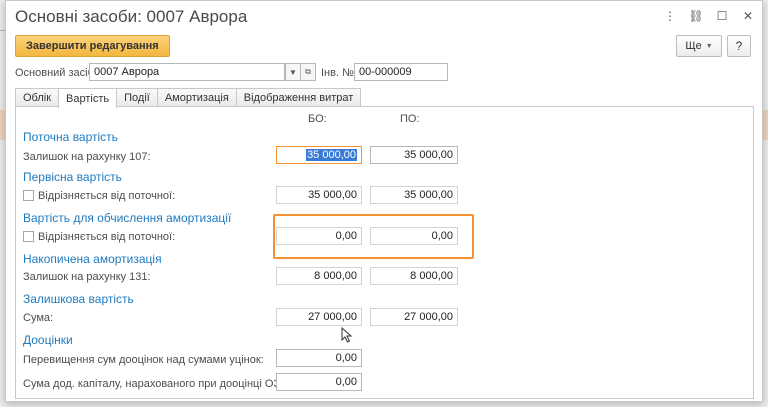  I want to click on initial-differs-checkbox, so click(28, 195).